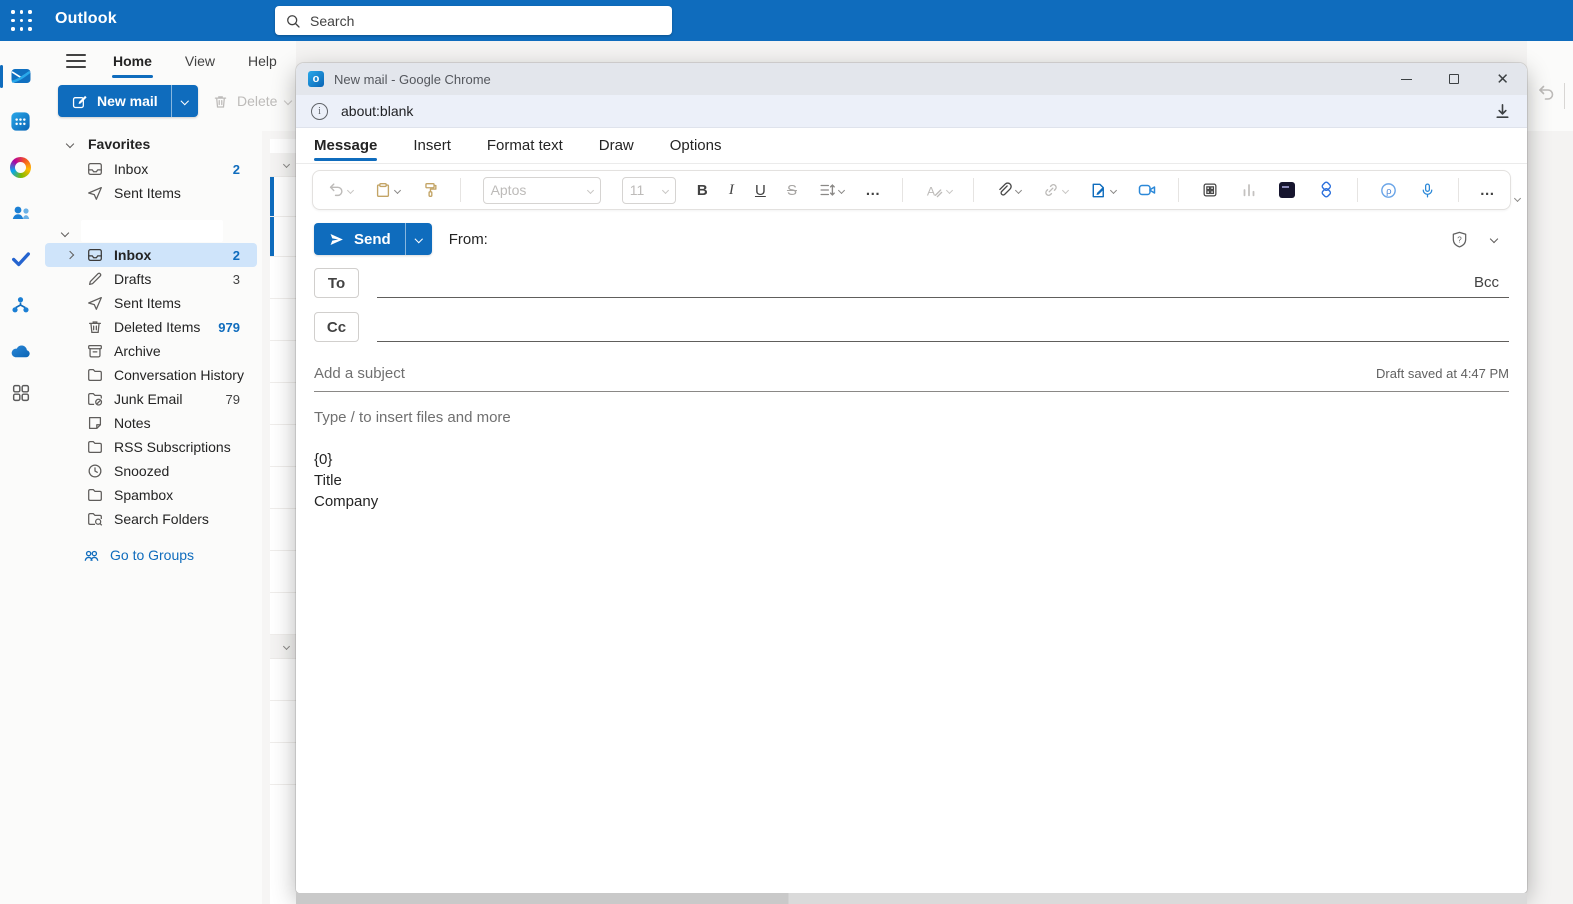 This screenshot has height=904, width=1573. Describe the element at coordinates (1008, 190) in the screenshot. I see `attach-file-button` at that location.